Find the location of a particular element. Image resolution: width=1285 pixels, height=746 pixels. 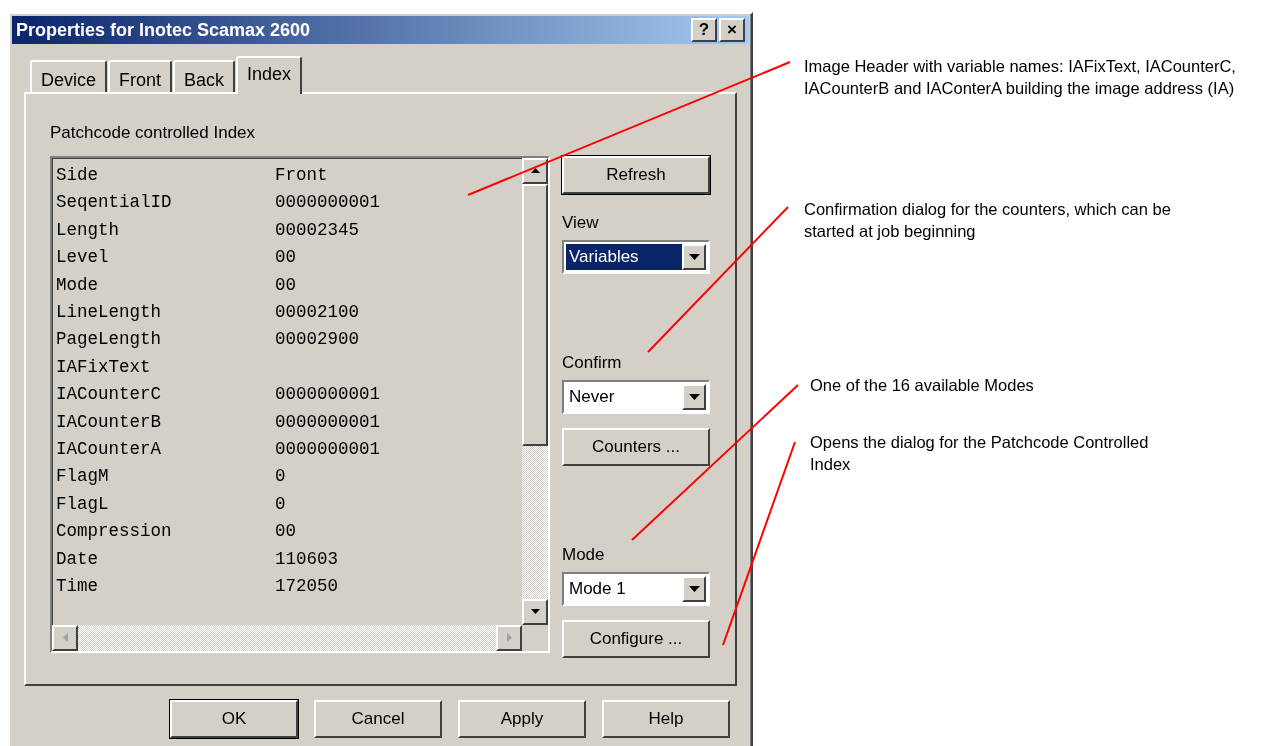

variable-value: 00002900 is located at coordinates (317, 340).